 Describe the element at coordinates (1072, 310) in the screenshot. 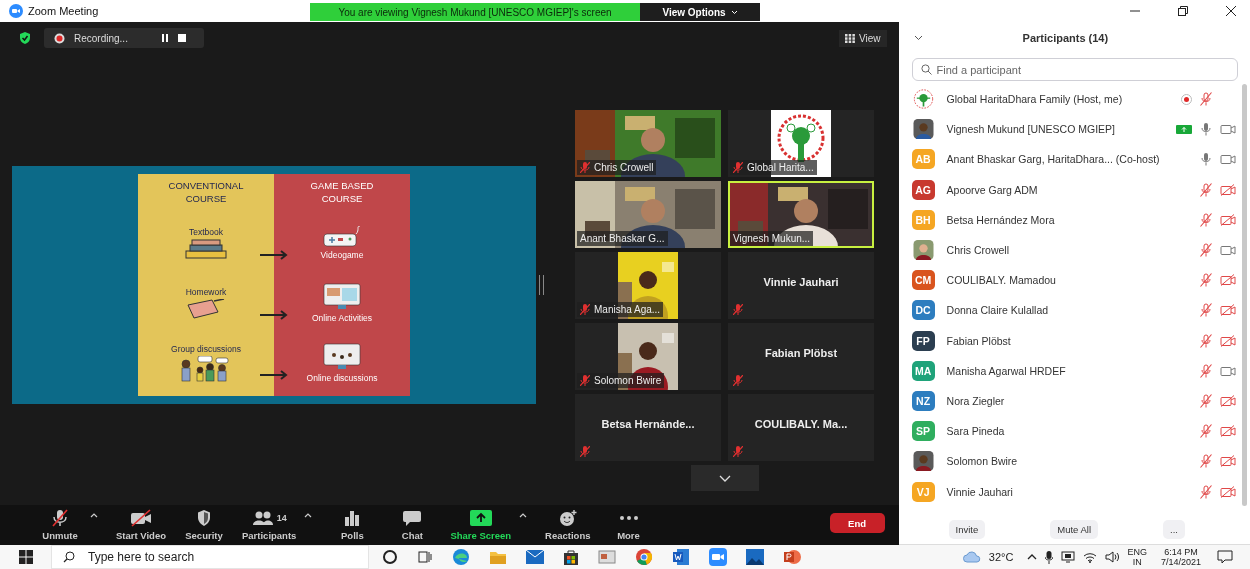

I see `participant-name: Donna Claire Kulallad` at that location.